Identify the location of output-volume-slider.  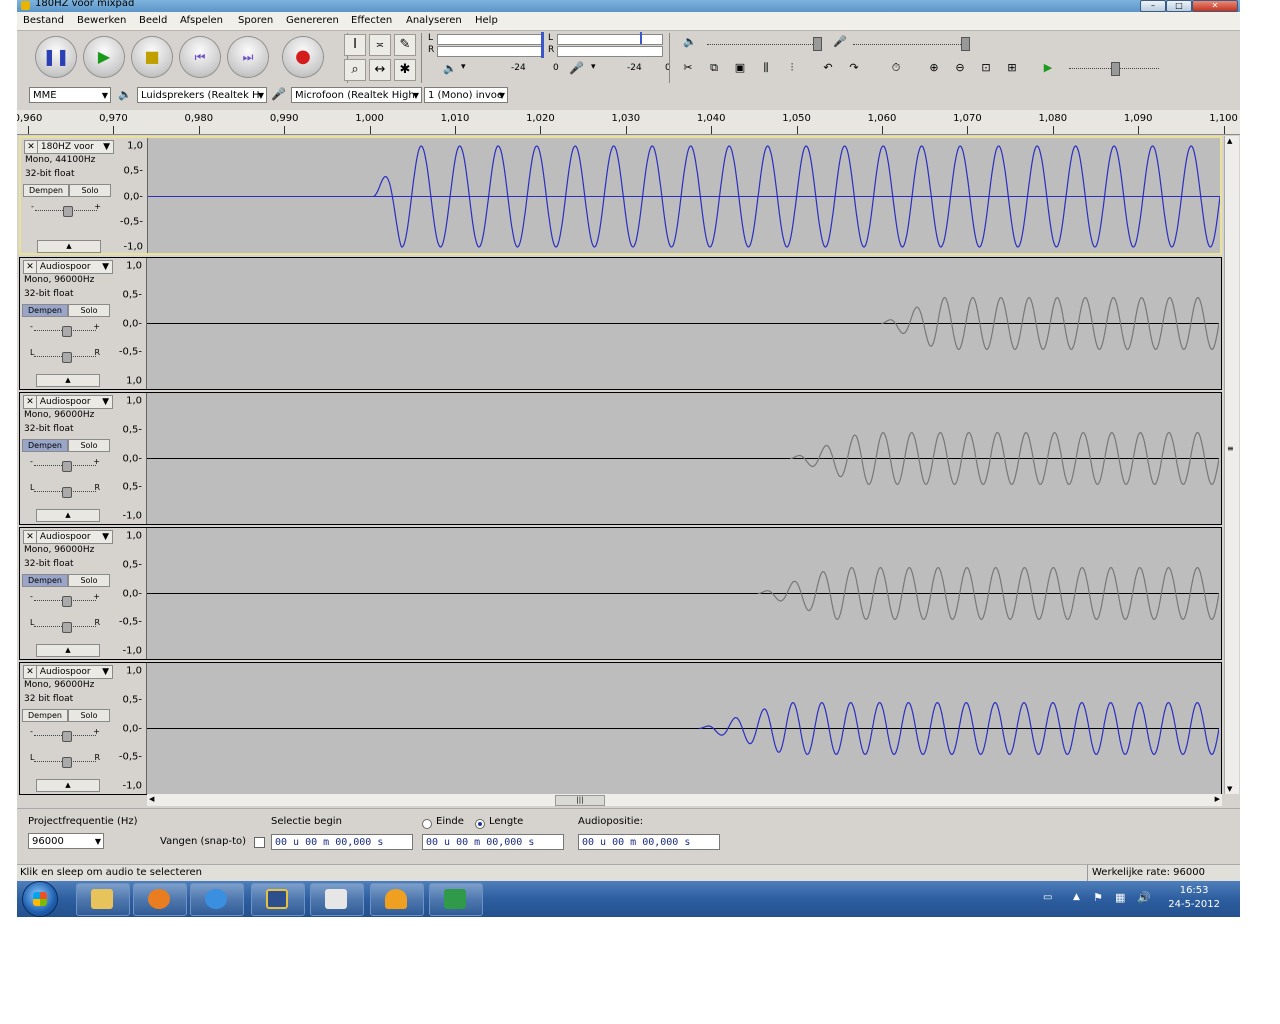
(762, 44).